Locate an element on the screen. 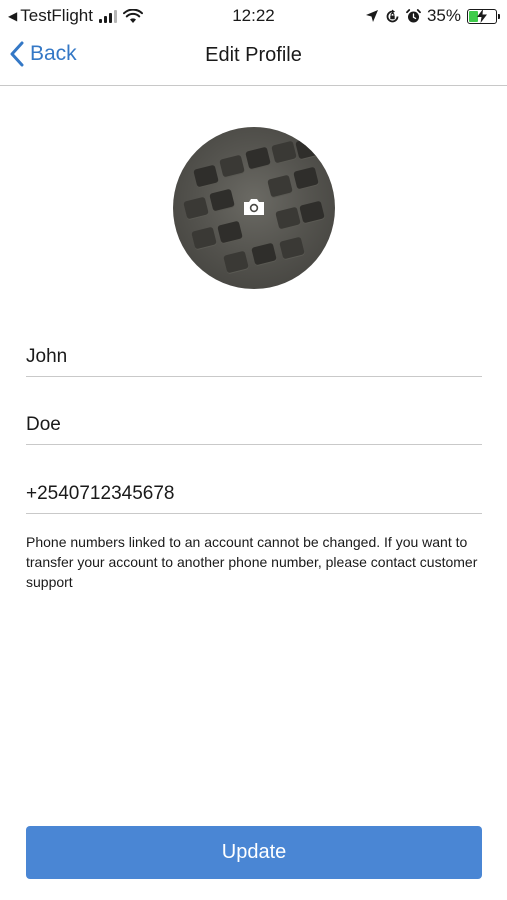  phone-input is located at coordinates (254, 493).